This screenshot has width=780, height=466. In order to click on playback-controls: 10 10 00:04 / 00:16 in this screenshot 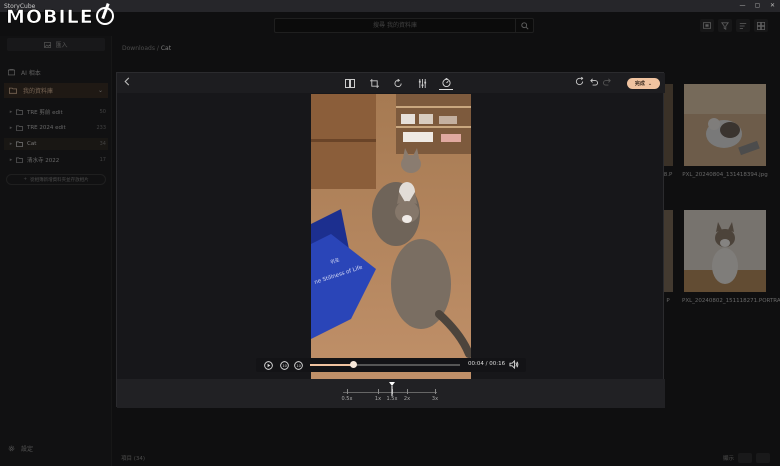, I will do `click(391, 365)`.